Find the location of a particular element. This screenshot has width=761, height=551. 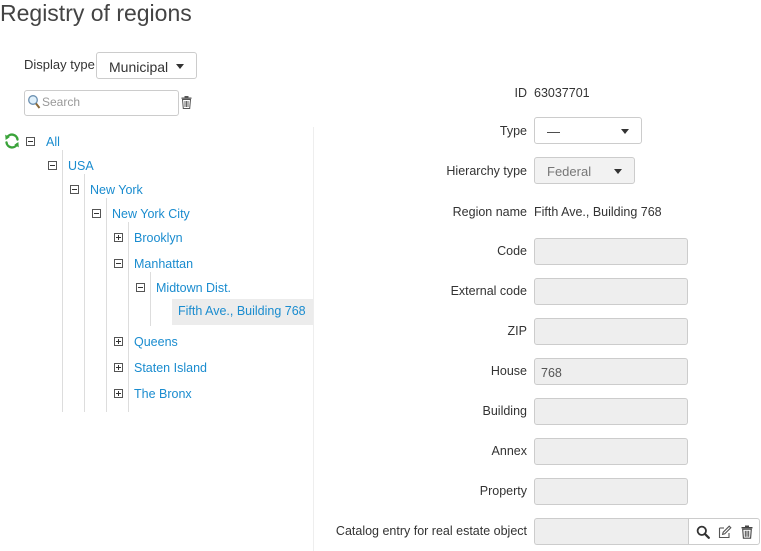

tree-node-bronx: The Bronx is located at coordinates (163, 394).